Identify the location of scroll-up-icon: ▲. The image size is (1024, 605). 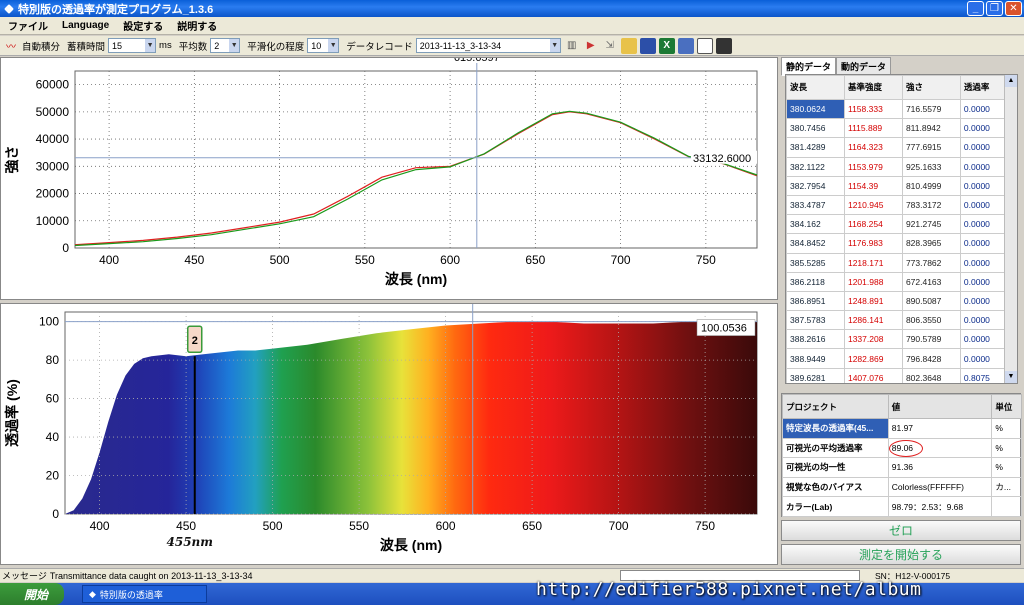
(1011, 81).